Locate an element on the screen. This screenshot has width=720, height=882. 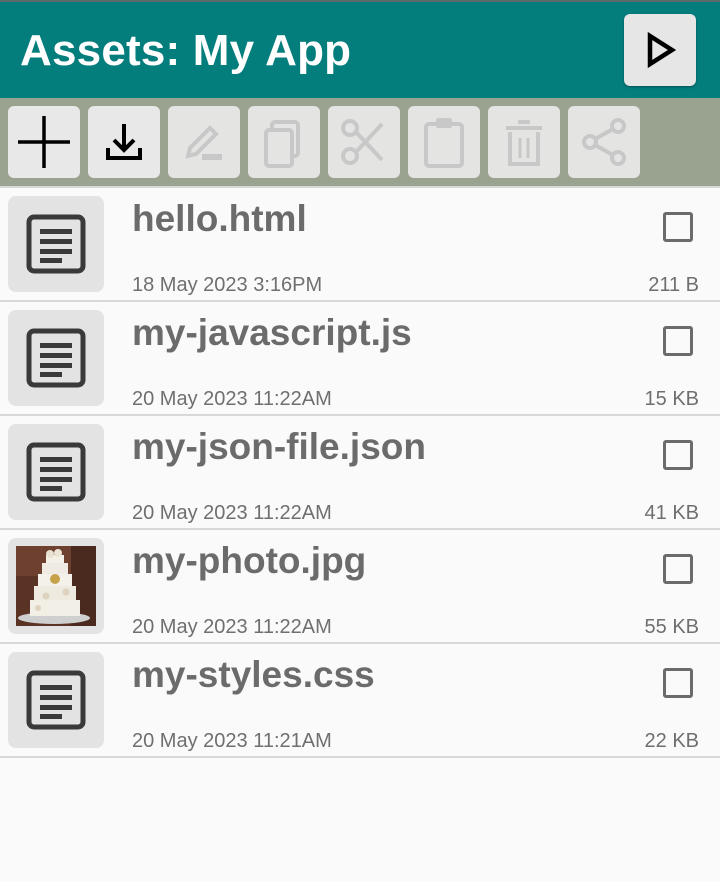
cut-scissors-icon is located at coordinates (362, 142).